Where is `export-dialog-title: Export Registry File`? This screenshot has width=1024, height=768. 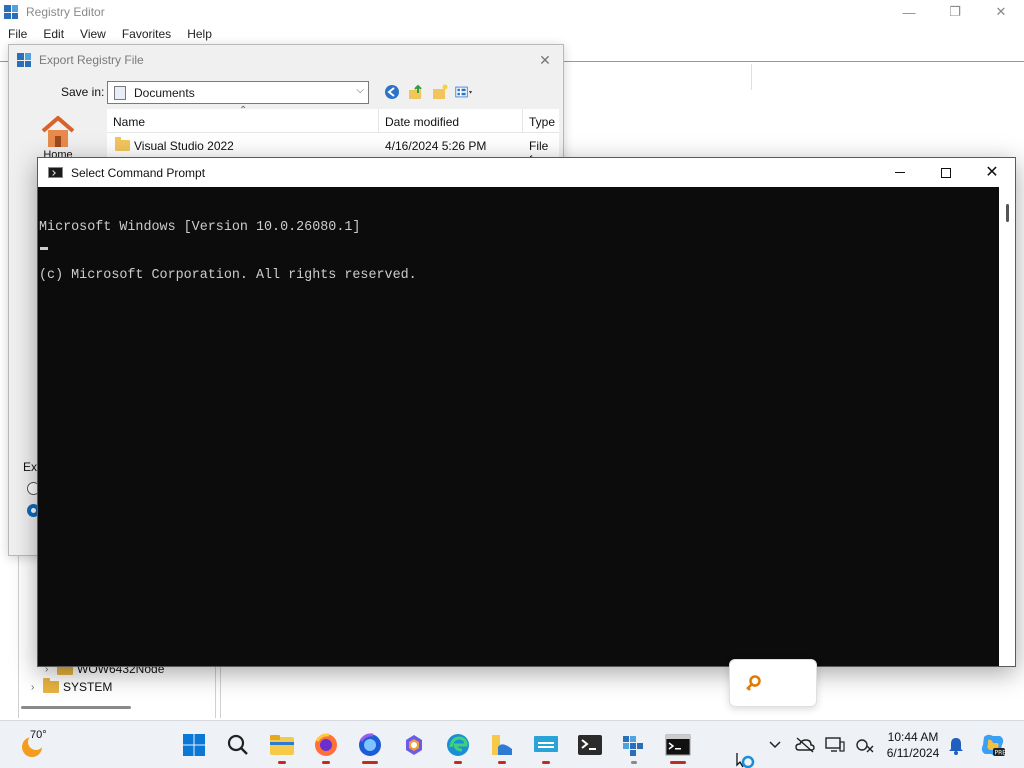
export-dialog-title: Export Registry File is located at coordinates (91, 60).